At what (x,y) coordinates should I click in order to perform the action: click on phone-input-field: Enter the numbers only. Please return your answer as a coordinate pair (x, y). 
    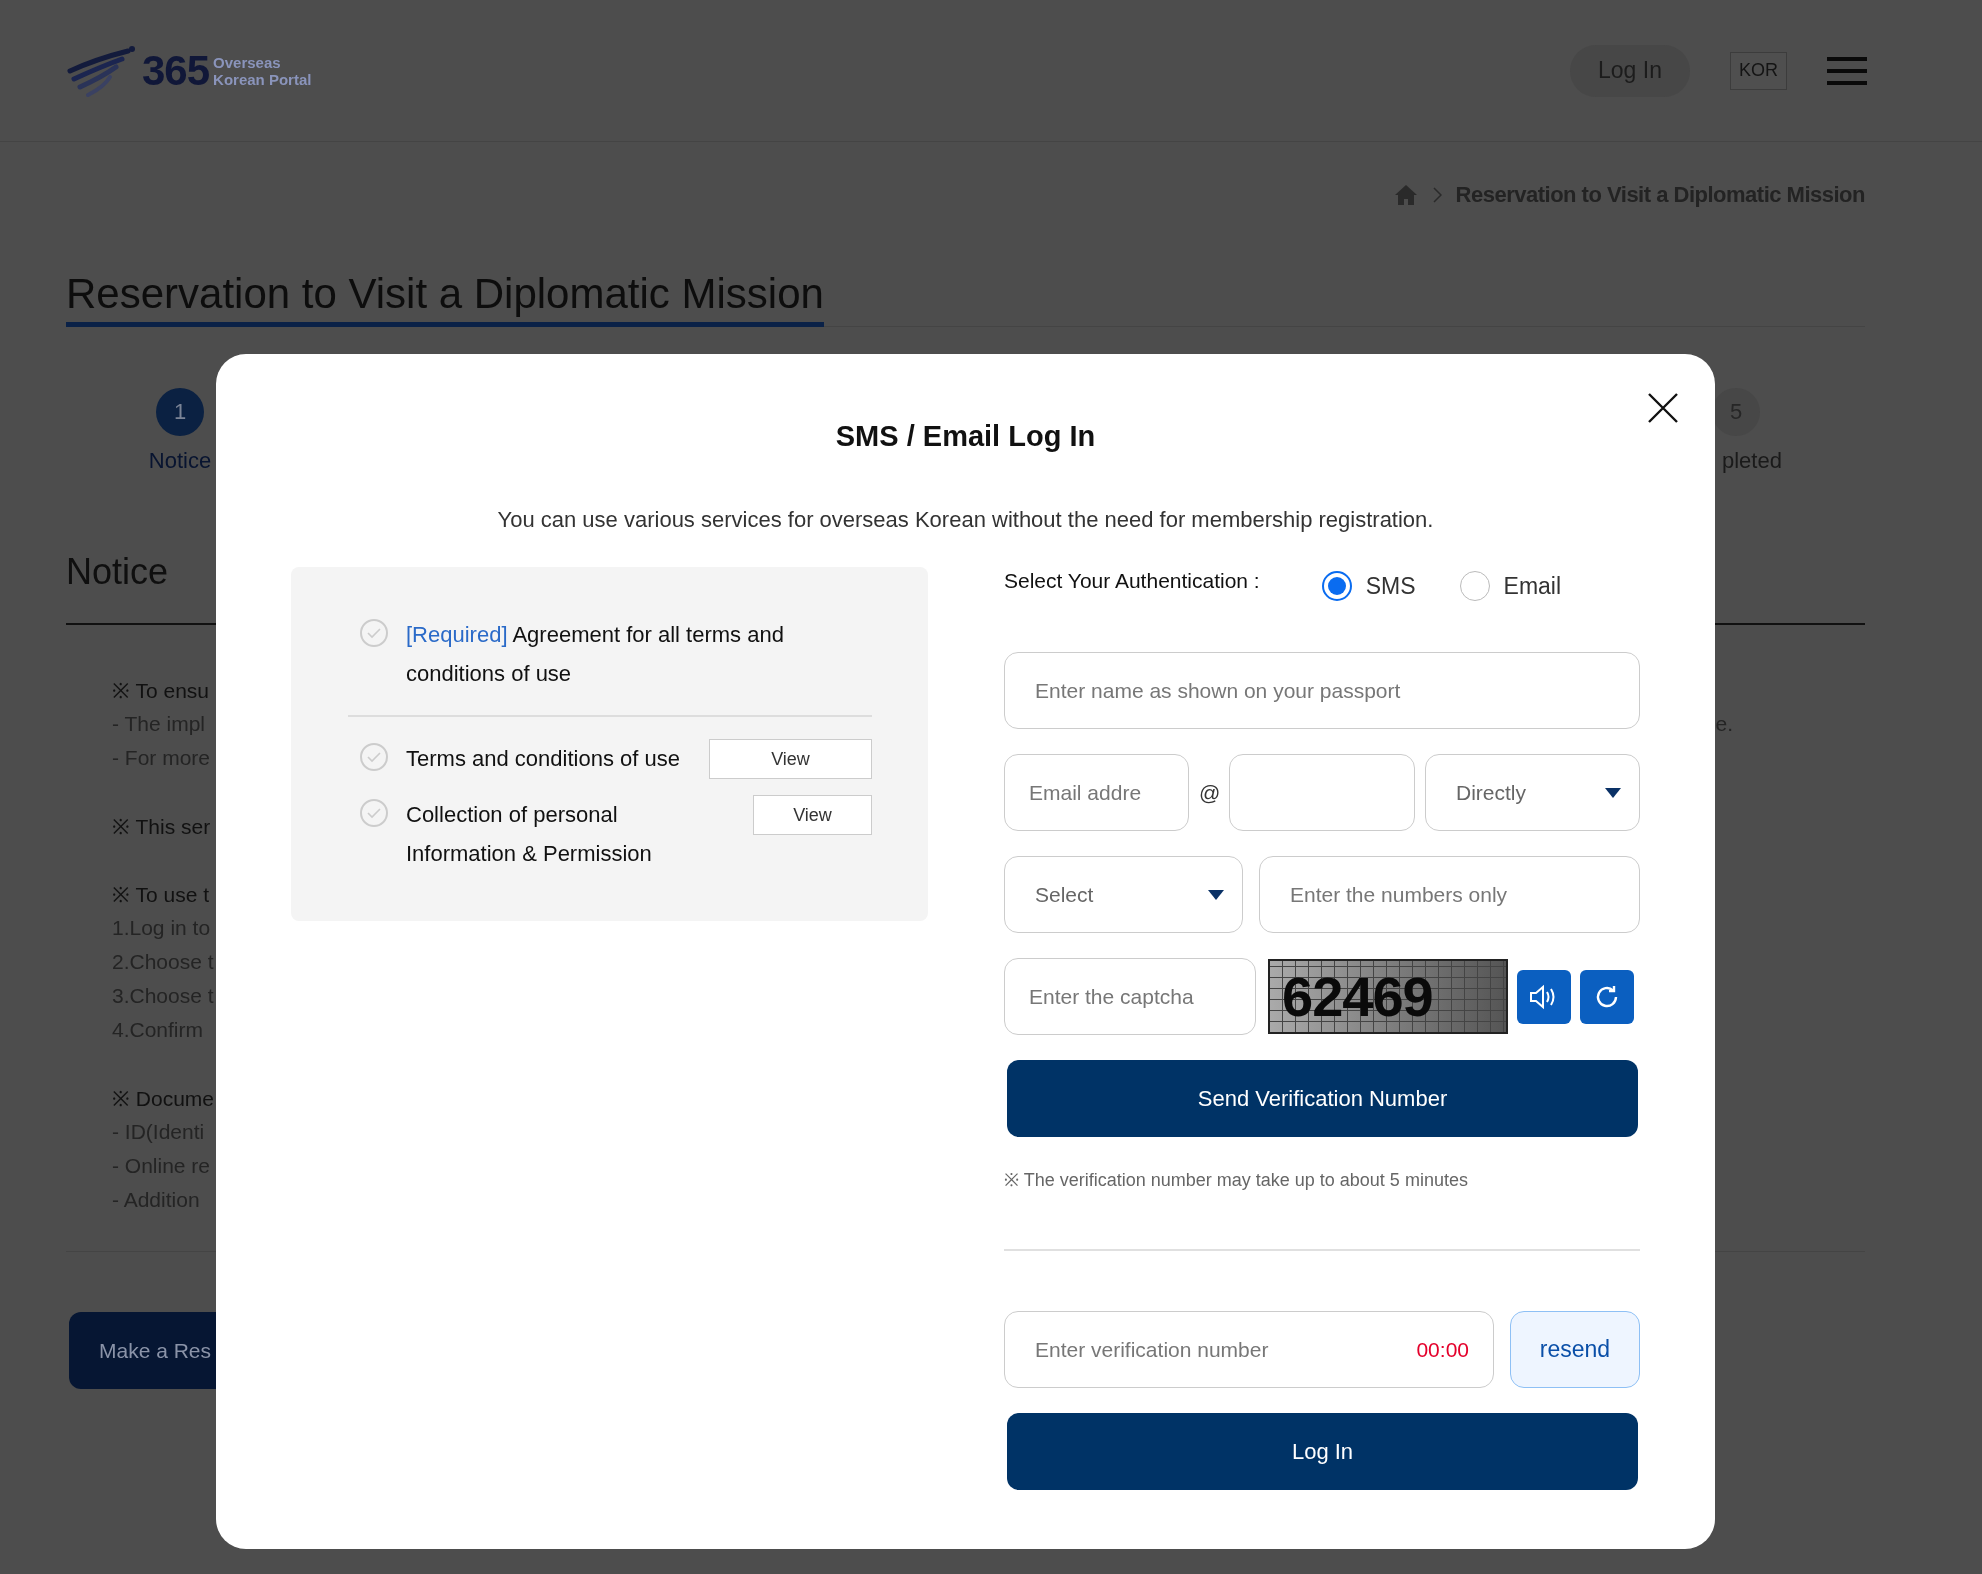
    Looking at the image, I should click on (1449, 894).